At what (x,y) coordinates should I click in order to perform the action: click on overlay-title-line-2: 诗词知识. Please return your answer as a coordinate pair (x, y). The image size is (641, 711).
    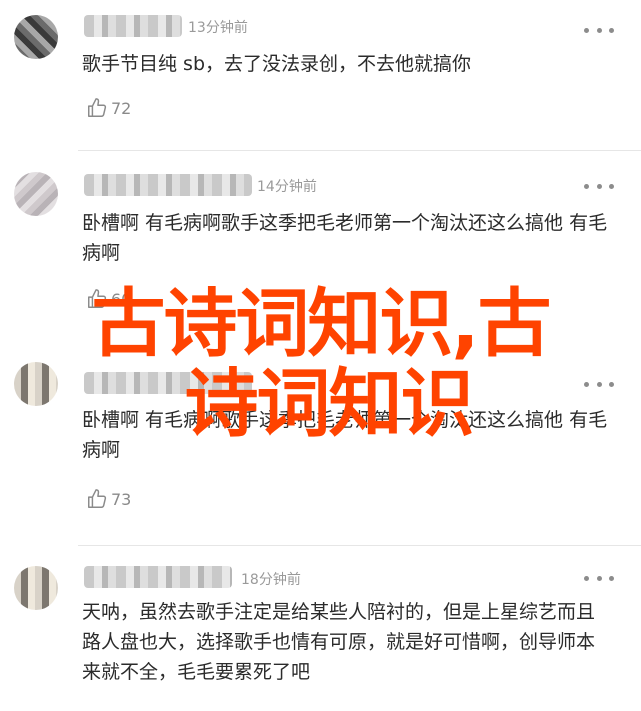
    Looking at the image, I should click on (329, 404).